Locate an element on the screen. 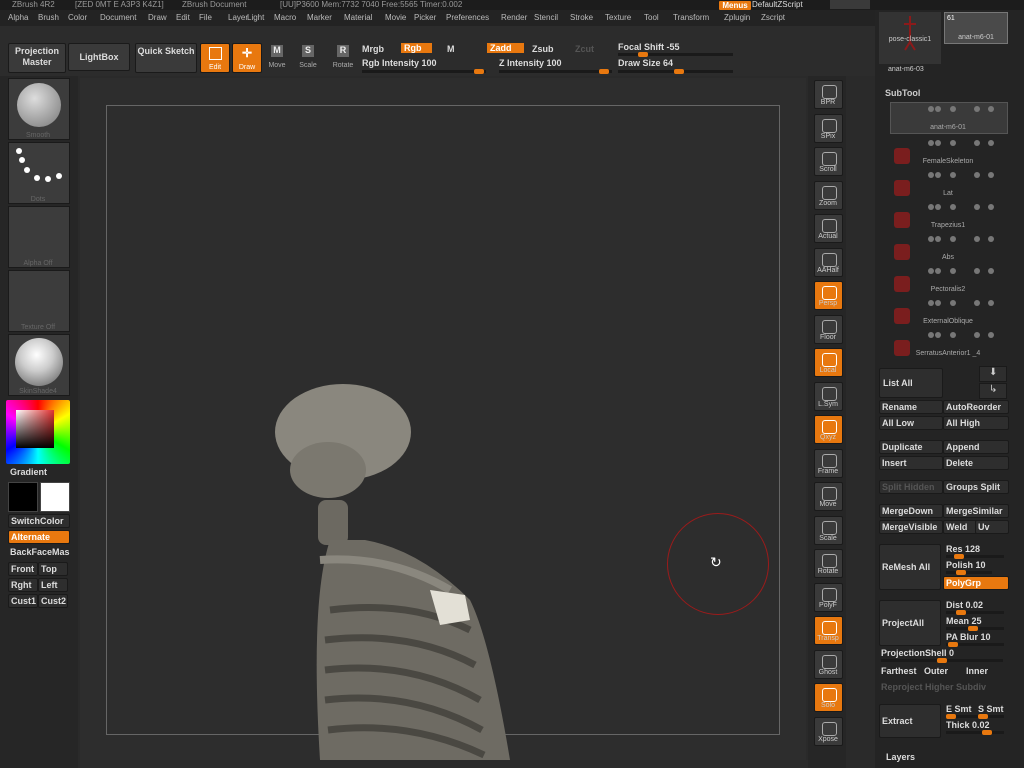 The image size is (1024, 768). focal-shift-slider: Focal Shift -55 is located at coordinates (649, 47).